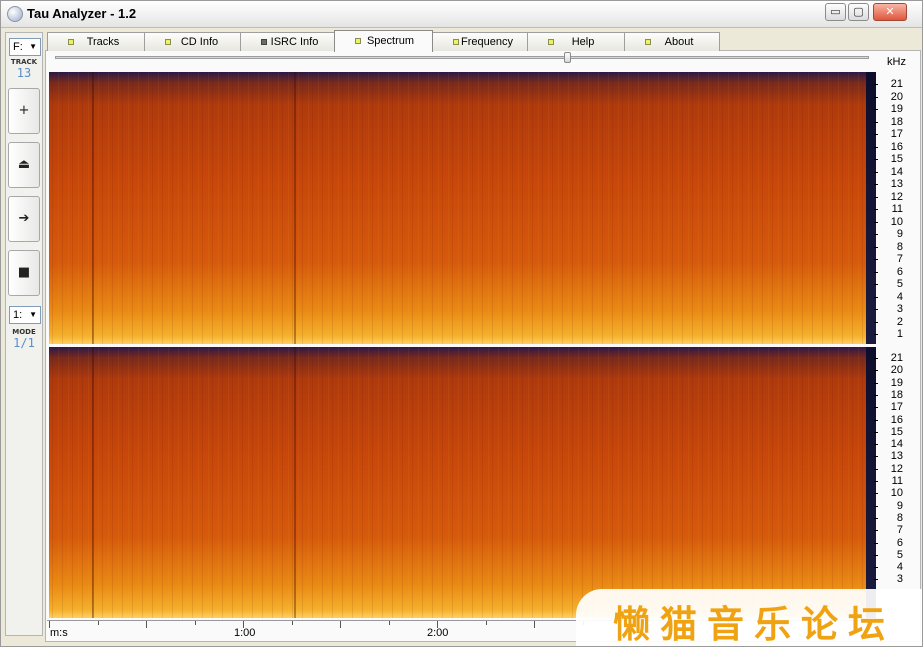  I want to click on maximize-button: ▢, so click(858, 12).